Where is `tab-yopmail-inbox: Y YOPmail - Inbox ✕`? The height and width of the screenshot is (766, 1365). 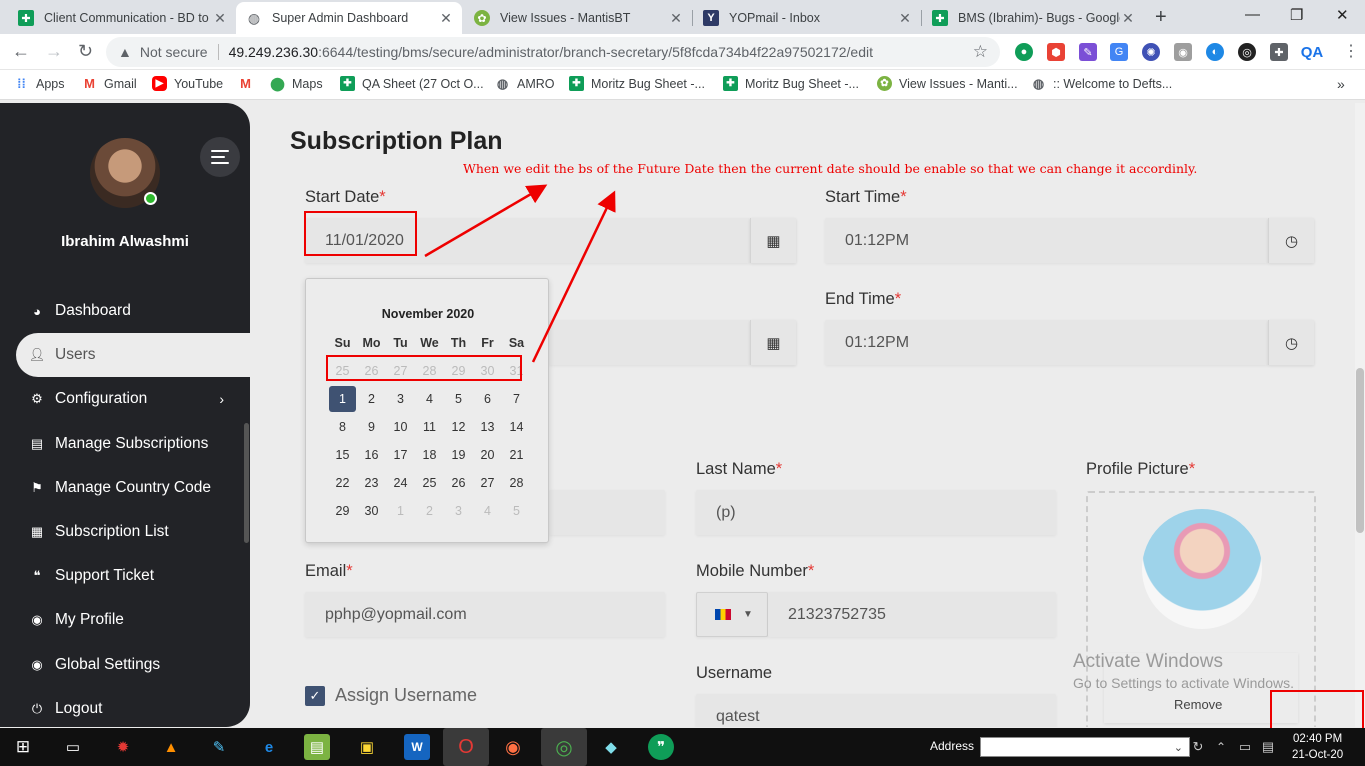
tab-yopmail-inbox: Y YOPmail - Inbox ✕ is located at coordinates (807, 18).